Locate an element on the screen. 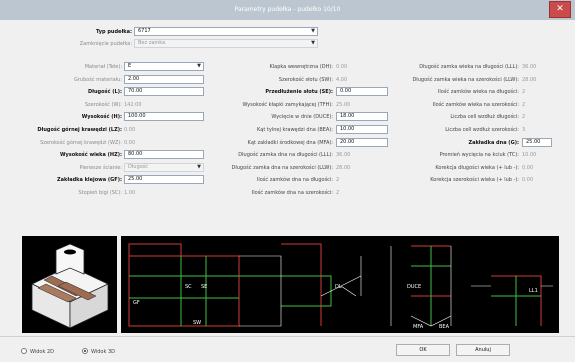  param-value: 142.00 is located at coordinates (133, 104).